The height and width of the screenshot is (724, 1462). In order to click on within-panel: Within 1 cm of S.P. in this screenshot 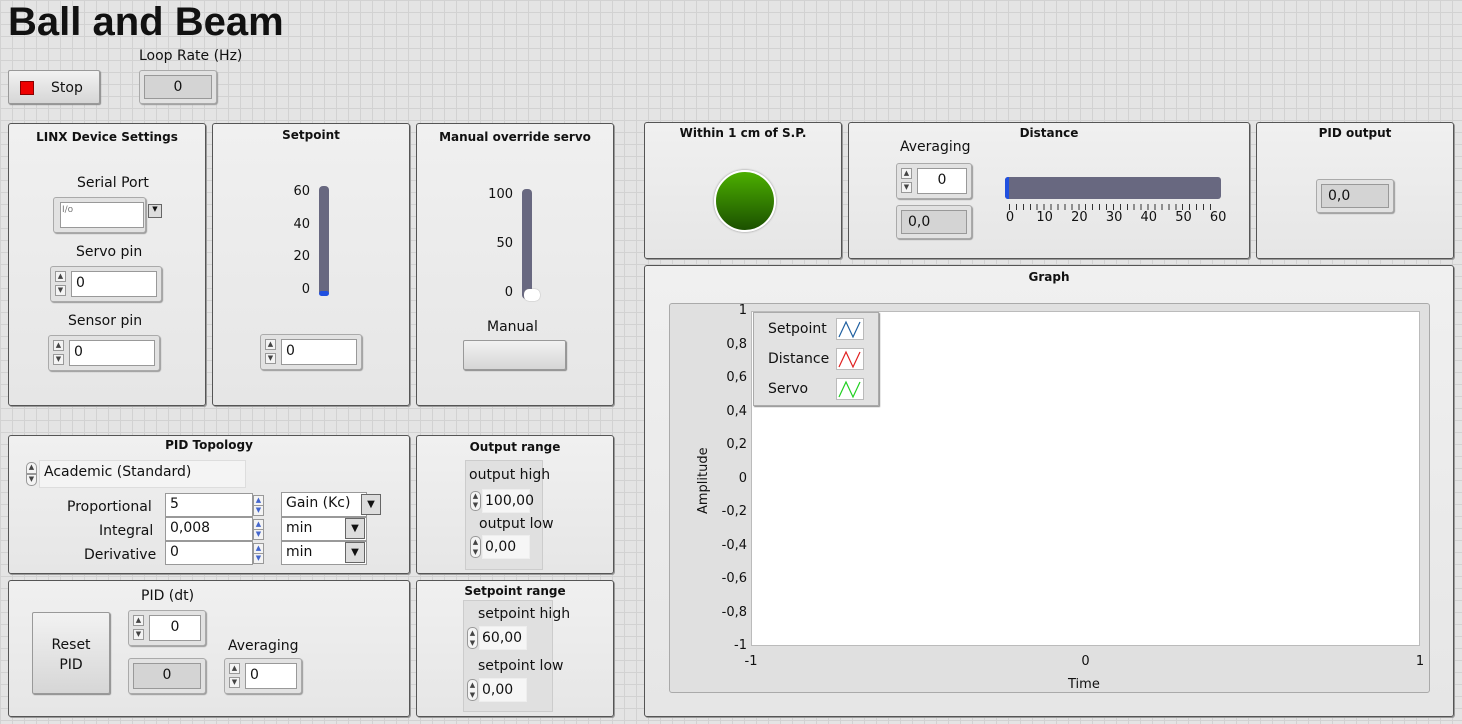, I will do `click(743, 190)`.